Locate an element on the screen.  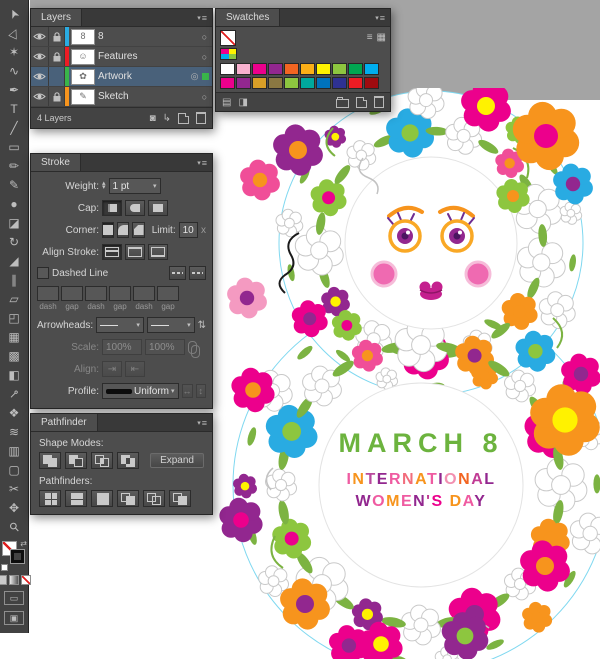
layer-row: ✿ Artwork ◎ is located at coordinates (121, 77).